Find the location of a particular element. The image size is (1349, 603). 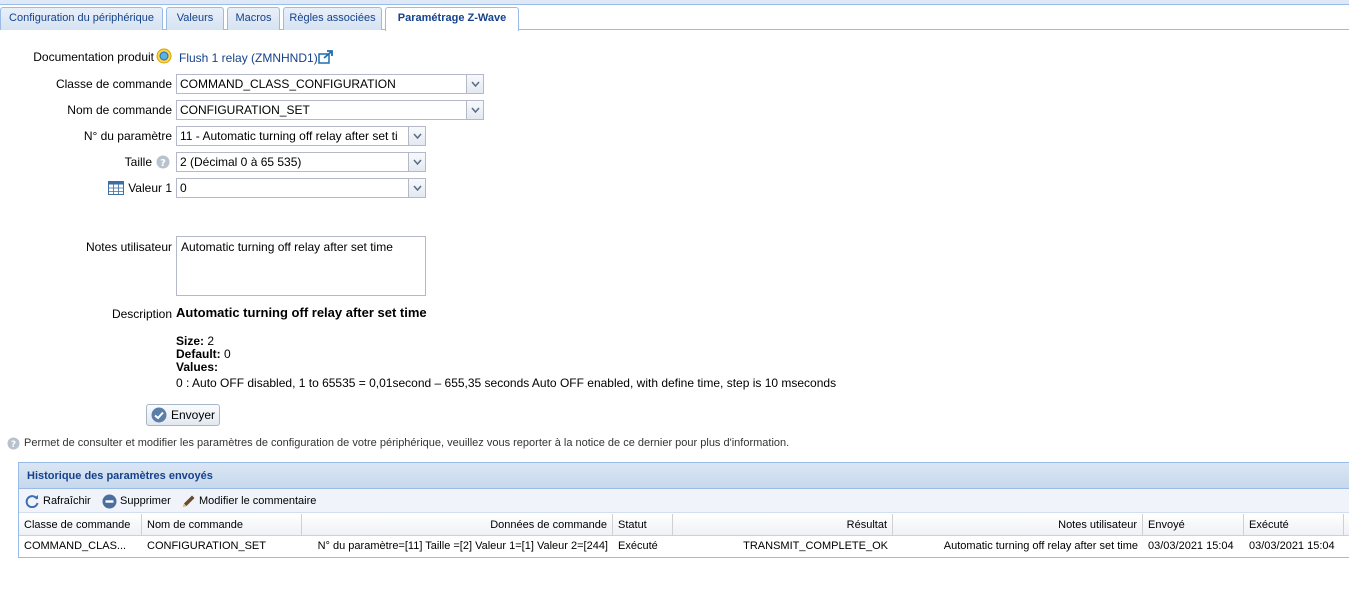

refresh-button: Rafraîchir is located at coordinates (58, 501).